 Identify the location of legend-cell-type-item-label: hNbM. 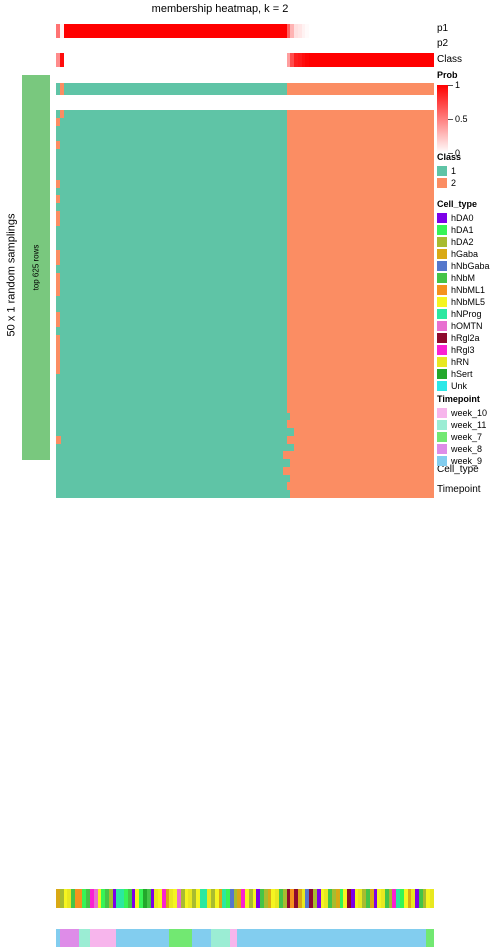
(463, 277).